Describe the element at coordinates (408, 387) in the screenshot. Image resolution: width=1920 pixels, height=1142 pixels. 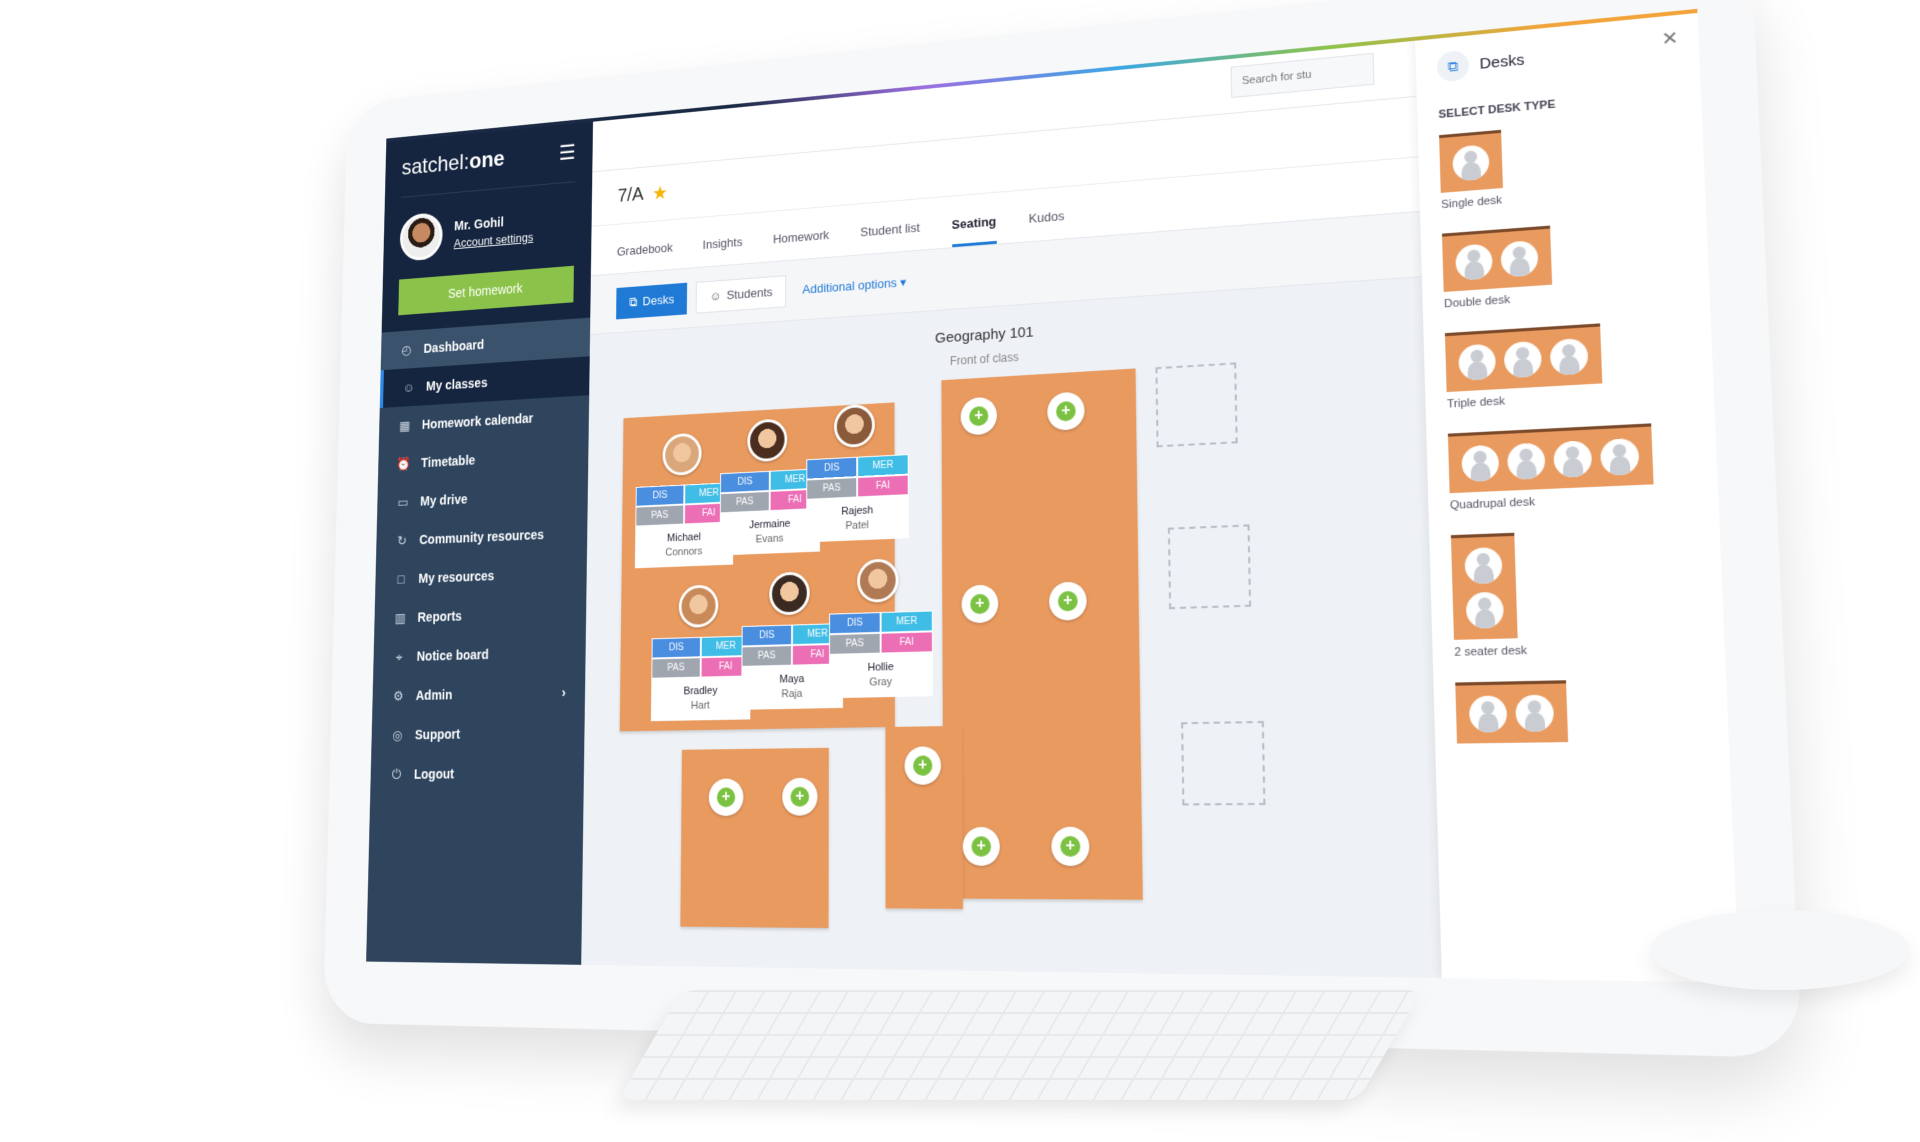
I see `users-icon: ☺` at that location.